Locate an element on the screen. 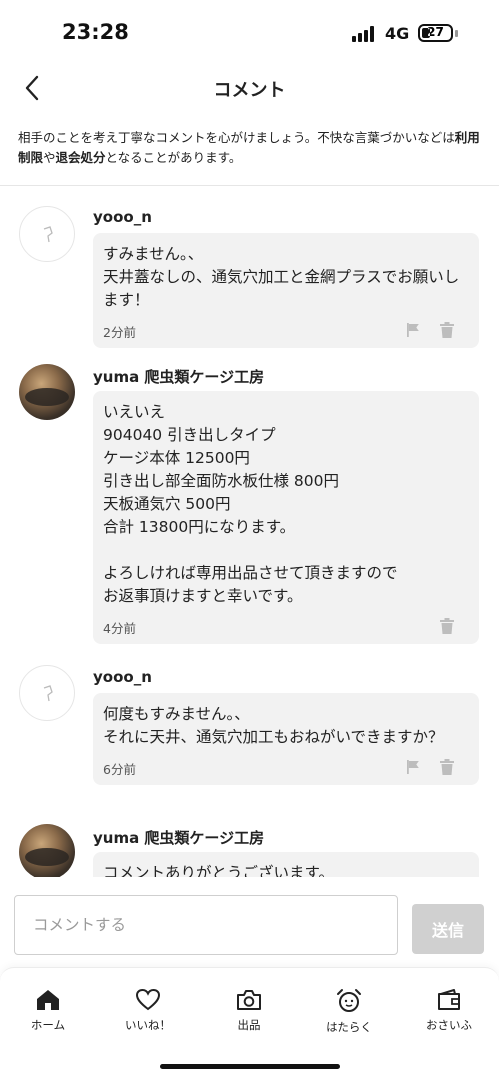  status-bar: 23:28 4G 27 is located at coordinates (249, 31).